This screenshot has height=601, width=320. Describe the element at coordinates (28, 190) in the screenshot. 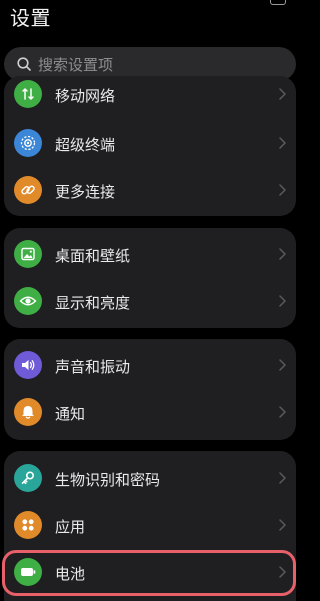

I see `link-icon` at that location.